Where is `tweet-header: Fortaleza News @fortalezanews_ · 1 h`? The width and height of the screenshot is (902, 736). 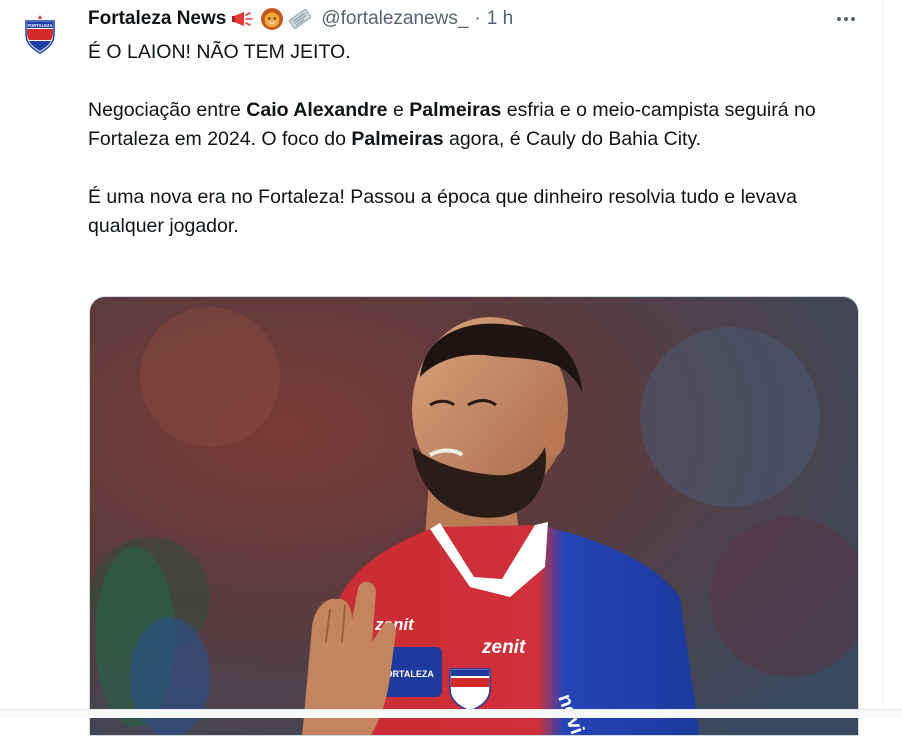 tweet-header: Fortaleza News @fortalezanews_ · 1 h is located at coordinates (300, 19).